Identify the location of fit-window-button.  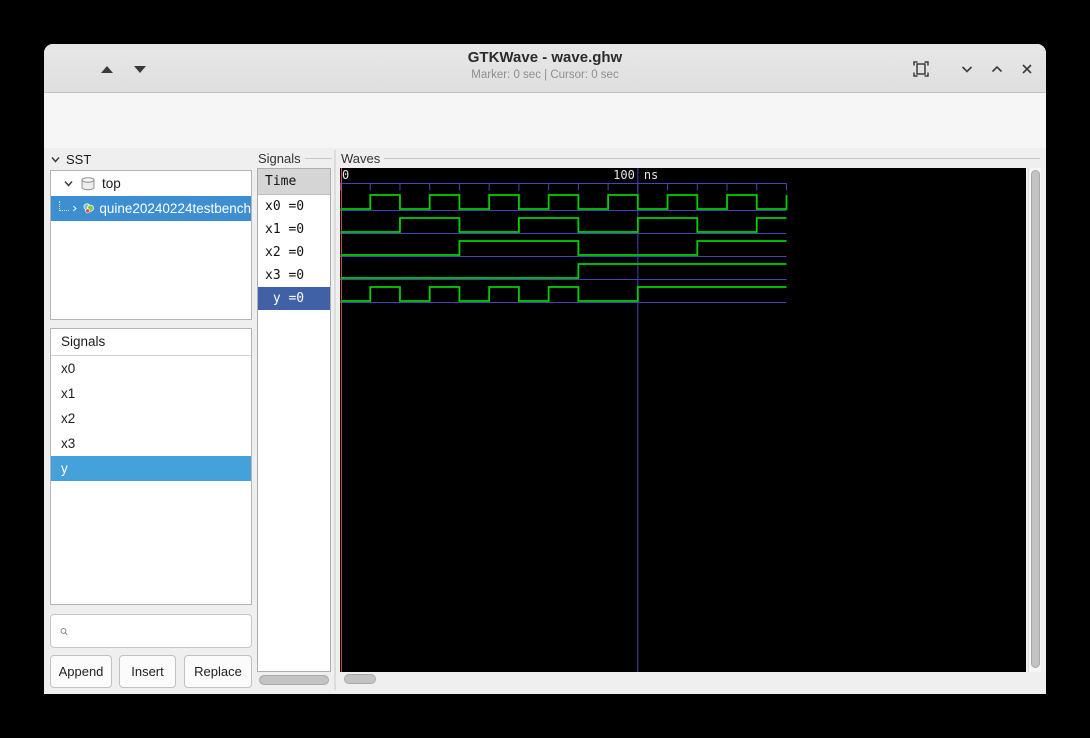
(921, 69).